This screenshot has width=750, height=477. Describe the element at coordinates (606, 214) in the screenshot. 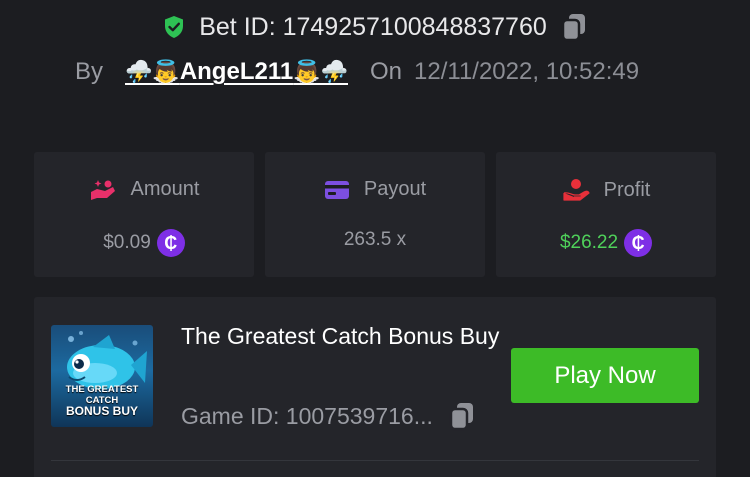

I see `profit-card: Profit $26.22 ₵` at that location.